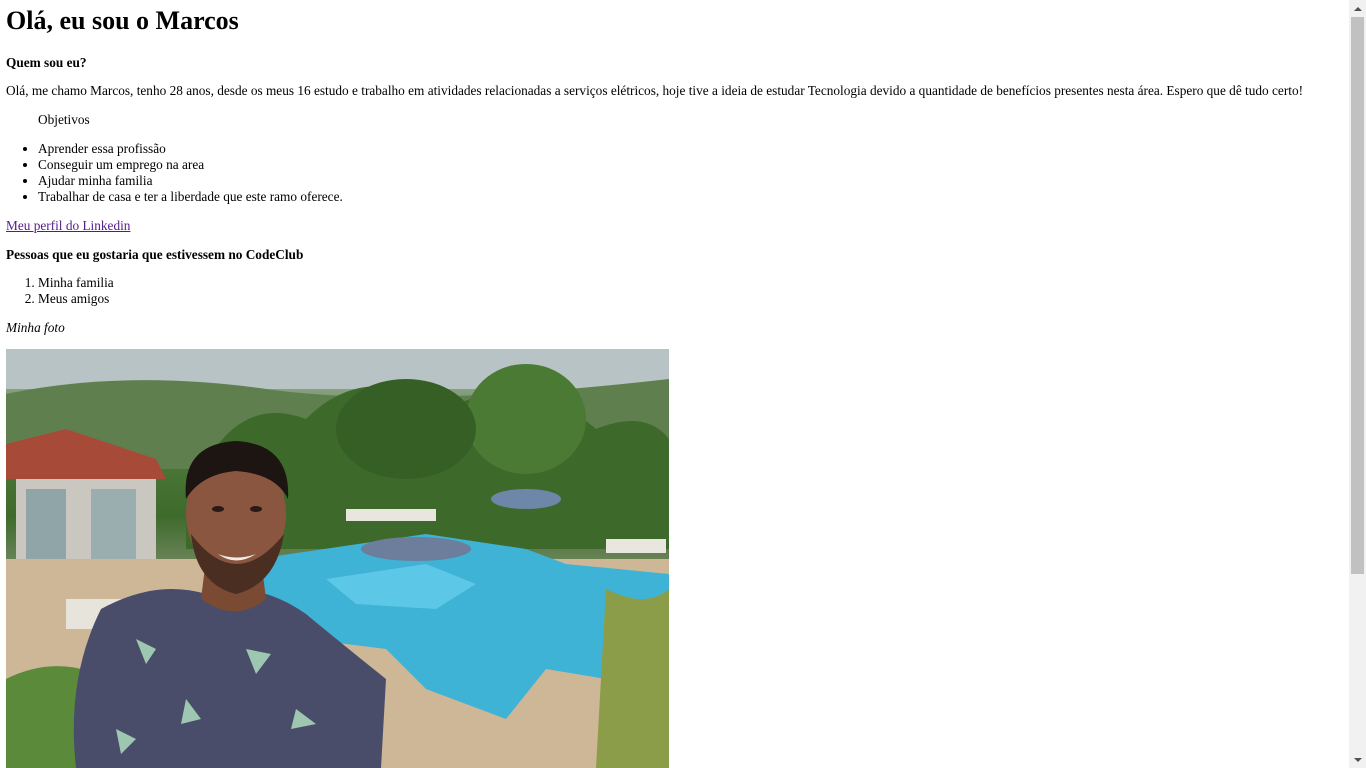 This screenshot has width=1366, height=768. What do you see at coordinates (76, 299) in the screenshot?
I see `list-item: Meus amigos` at bounding box center [76, 299].